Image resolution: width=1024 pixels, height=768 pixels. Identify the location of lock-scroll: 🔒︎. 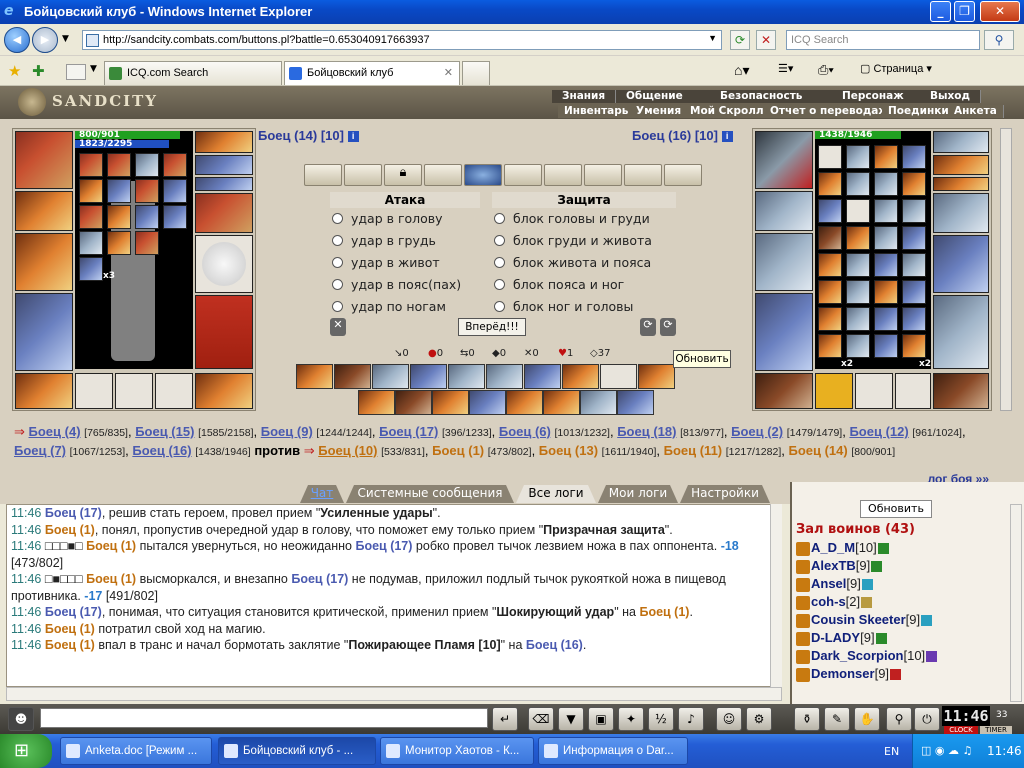
(403, 175).